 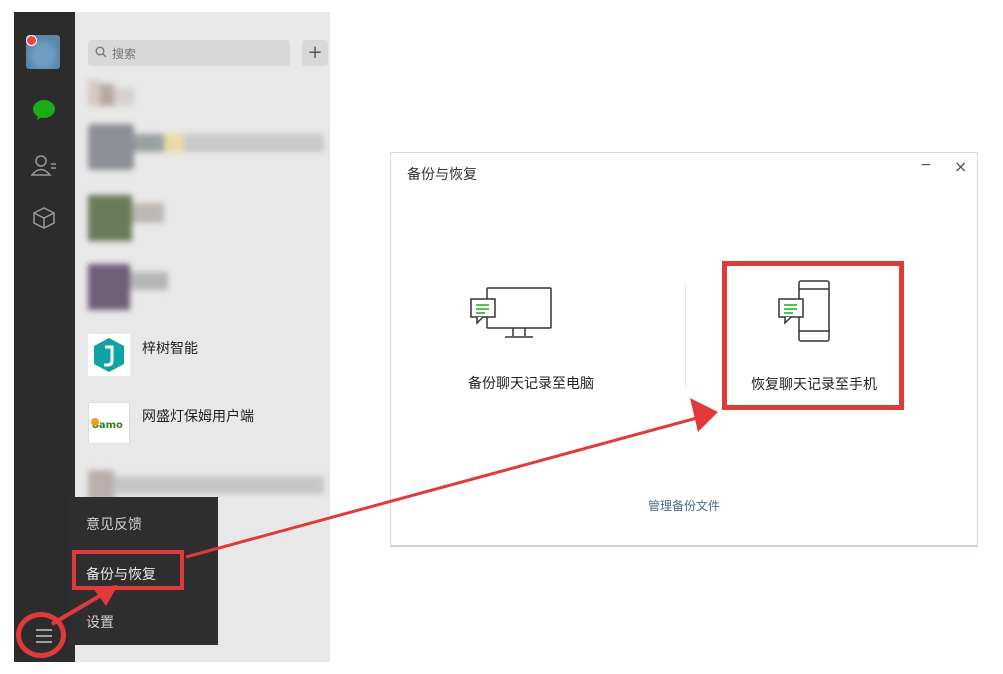 What do you see at coordinates (315, 53) in the screenshot?
I see `add-button: +` at bounding box center [315, 53].